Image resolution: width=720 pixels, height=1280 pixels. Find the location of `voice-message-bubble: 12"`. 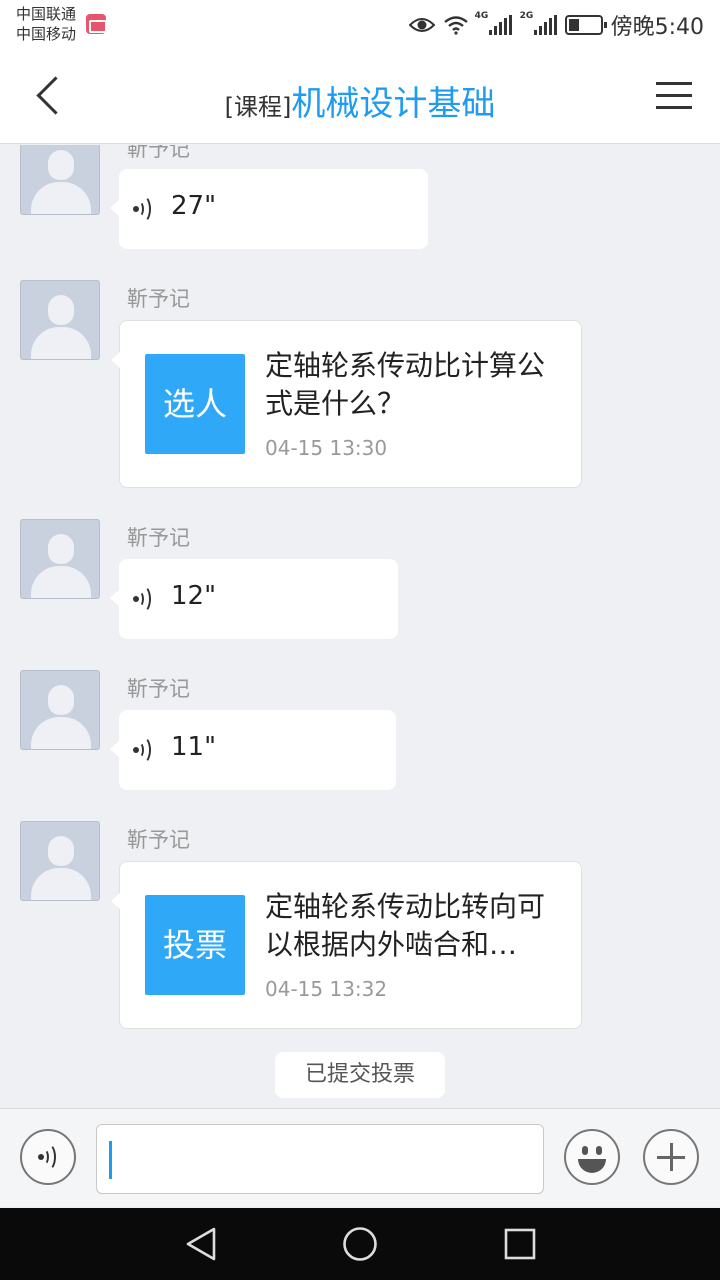

voice-message-bubble: 12" is located at coordinates (254, 599).